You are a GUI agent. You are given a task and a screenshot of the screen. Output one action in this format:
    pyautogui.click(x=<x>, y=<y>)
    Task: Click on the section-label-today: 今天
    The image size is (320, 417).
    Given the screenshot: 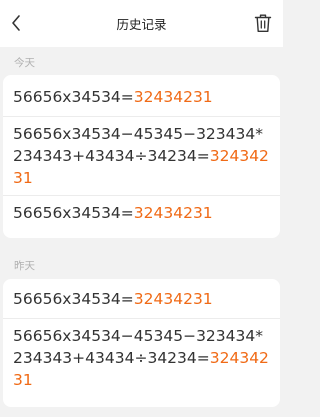 What is the action you would take?
    pyautogui.click(x=24, y=63)
    